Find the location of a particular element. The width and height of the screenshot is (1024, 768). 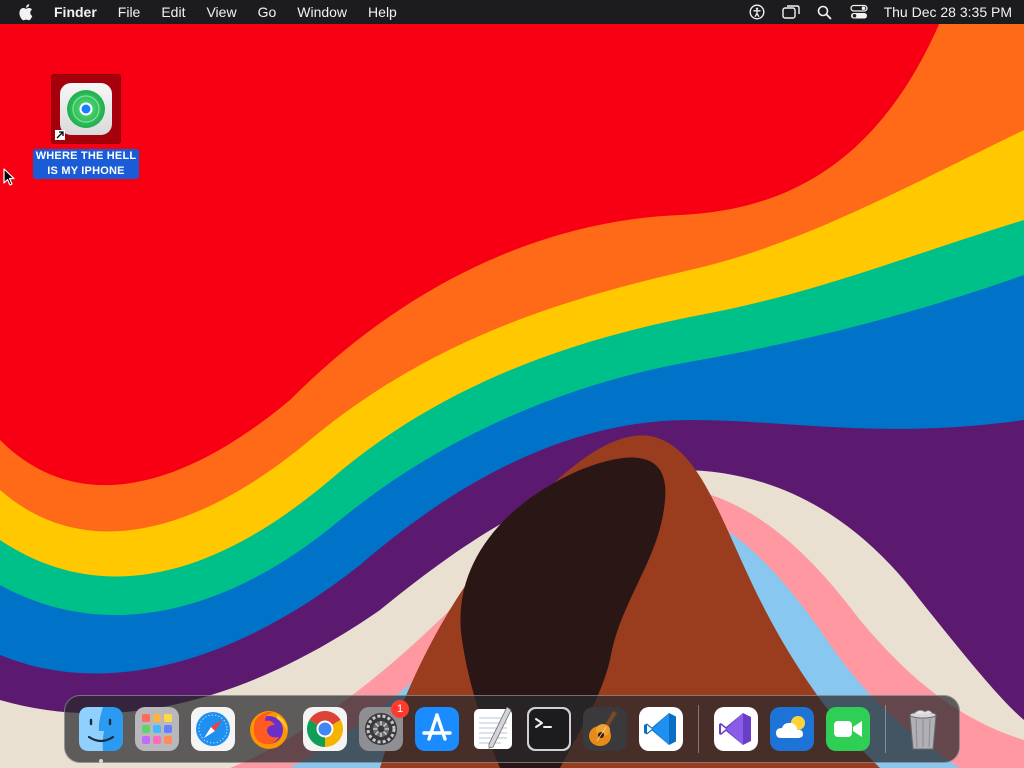

dock-item-app-store is located at coordinates (437, 729).